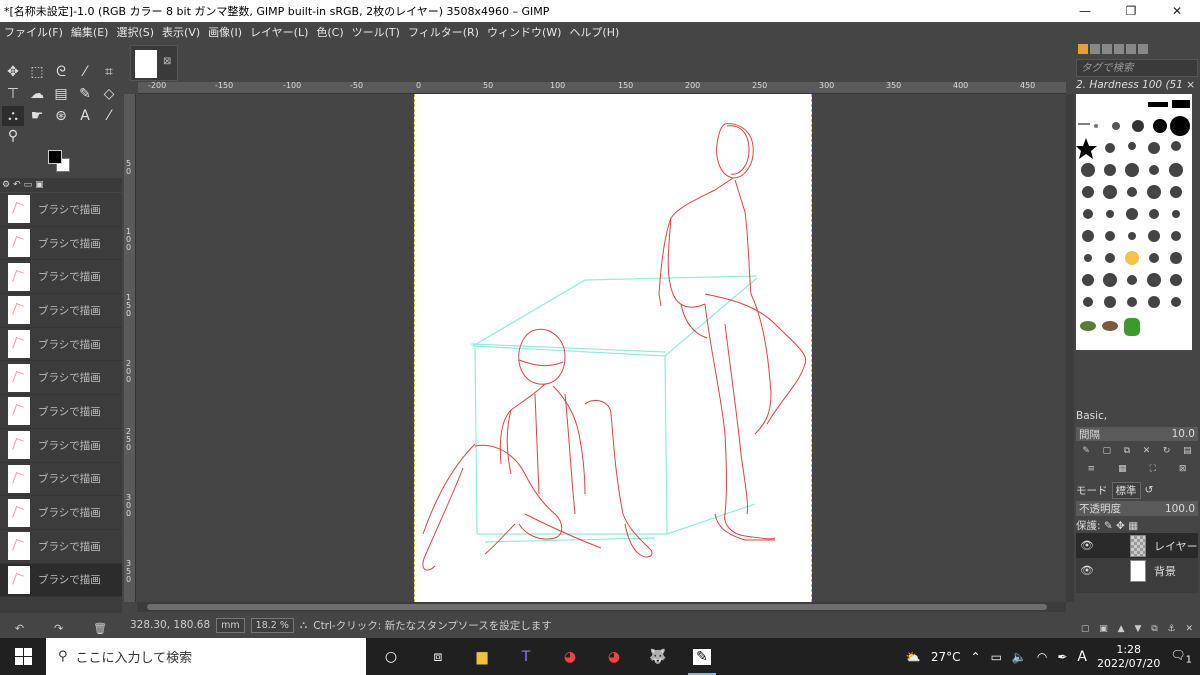 The image size is (1200, 675). Describe the element at coordinates (1133, 526) in the screenshot. I see `lock-alpha-icon: ▦` at that location.